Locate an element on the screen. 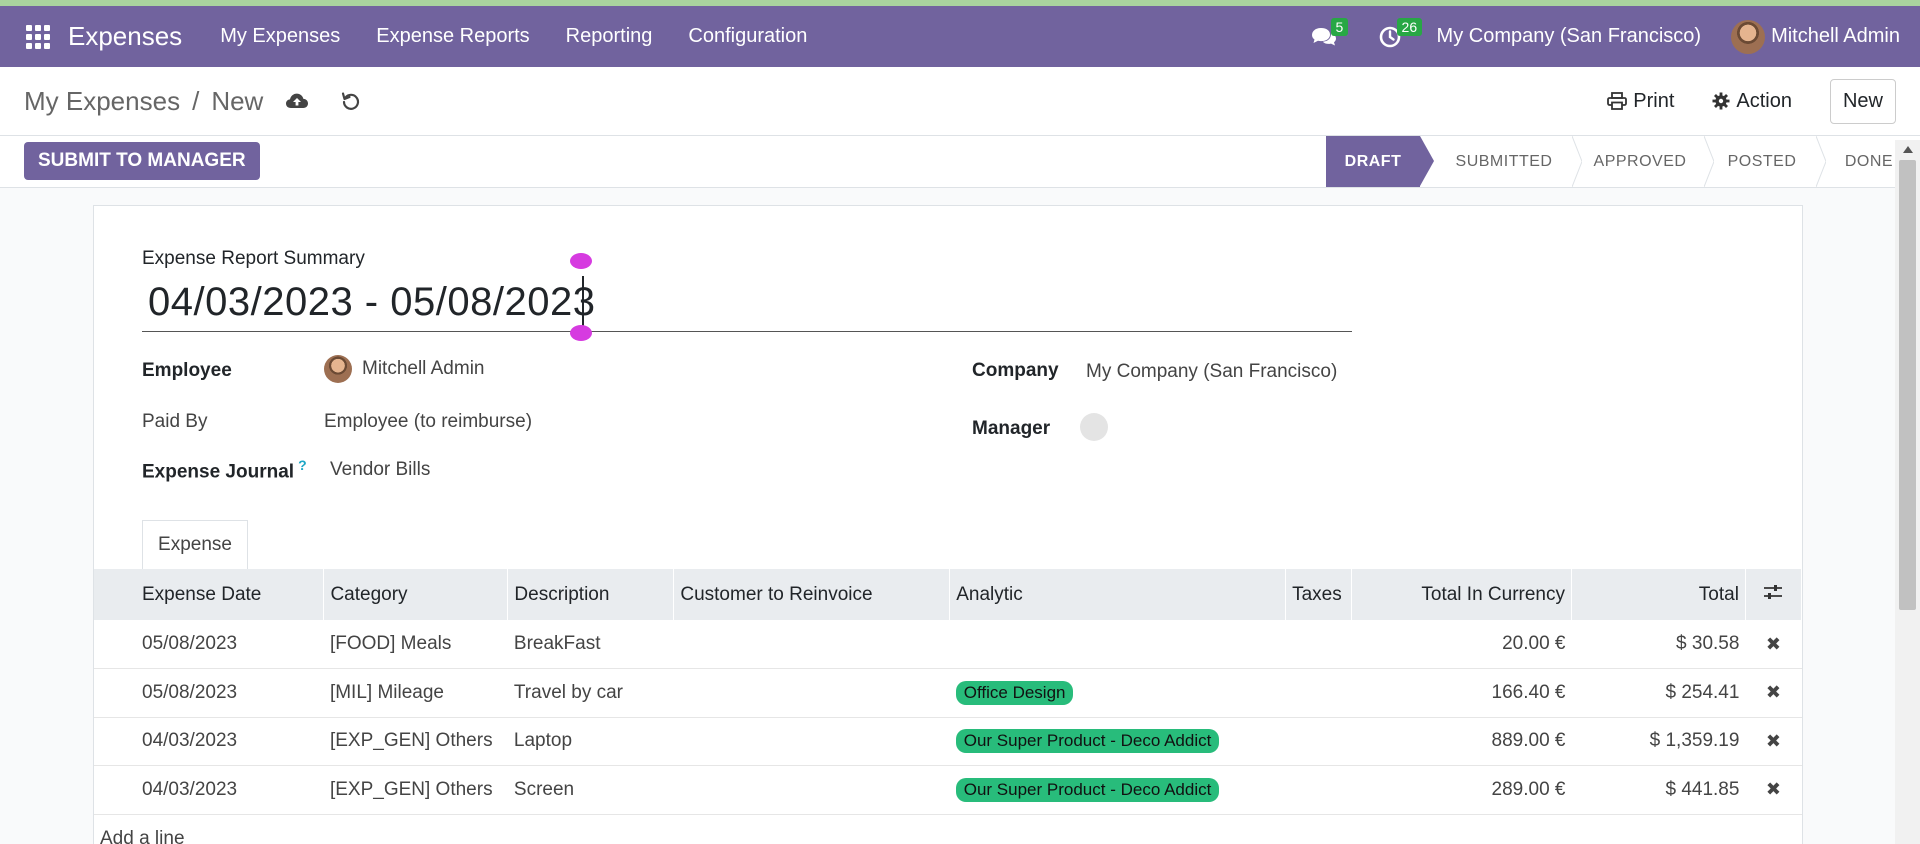  col-taxes: Taxes is located at coordinates (1319, 594).